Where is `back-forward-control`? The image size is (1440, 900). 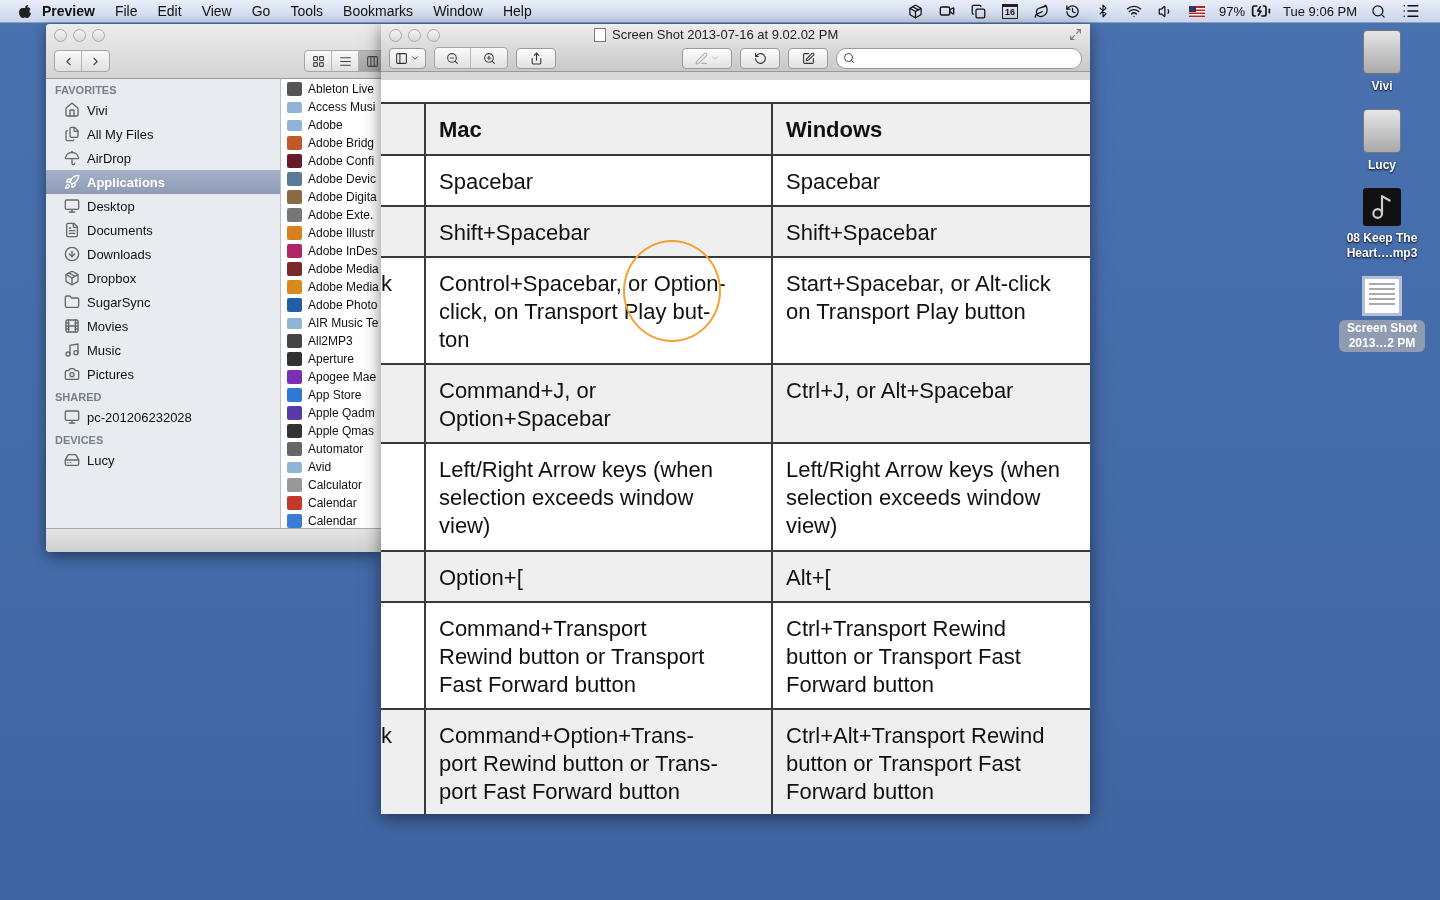 back-forward-control is located at coordinates (82, 61).